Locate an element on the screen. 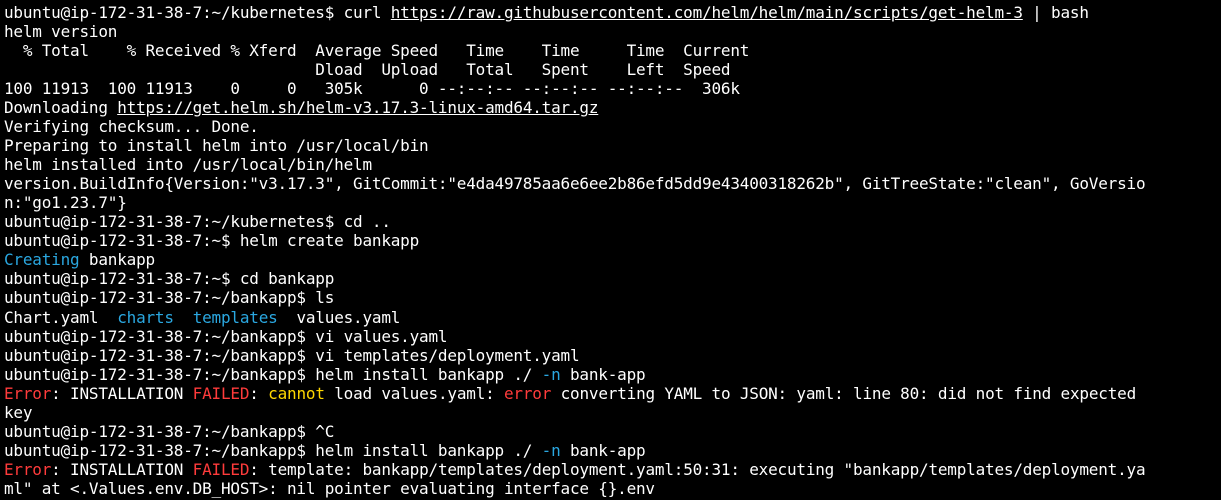  terminal-line: Dload Upload Total Spent Left Speed is located at coordinates (612, 69).